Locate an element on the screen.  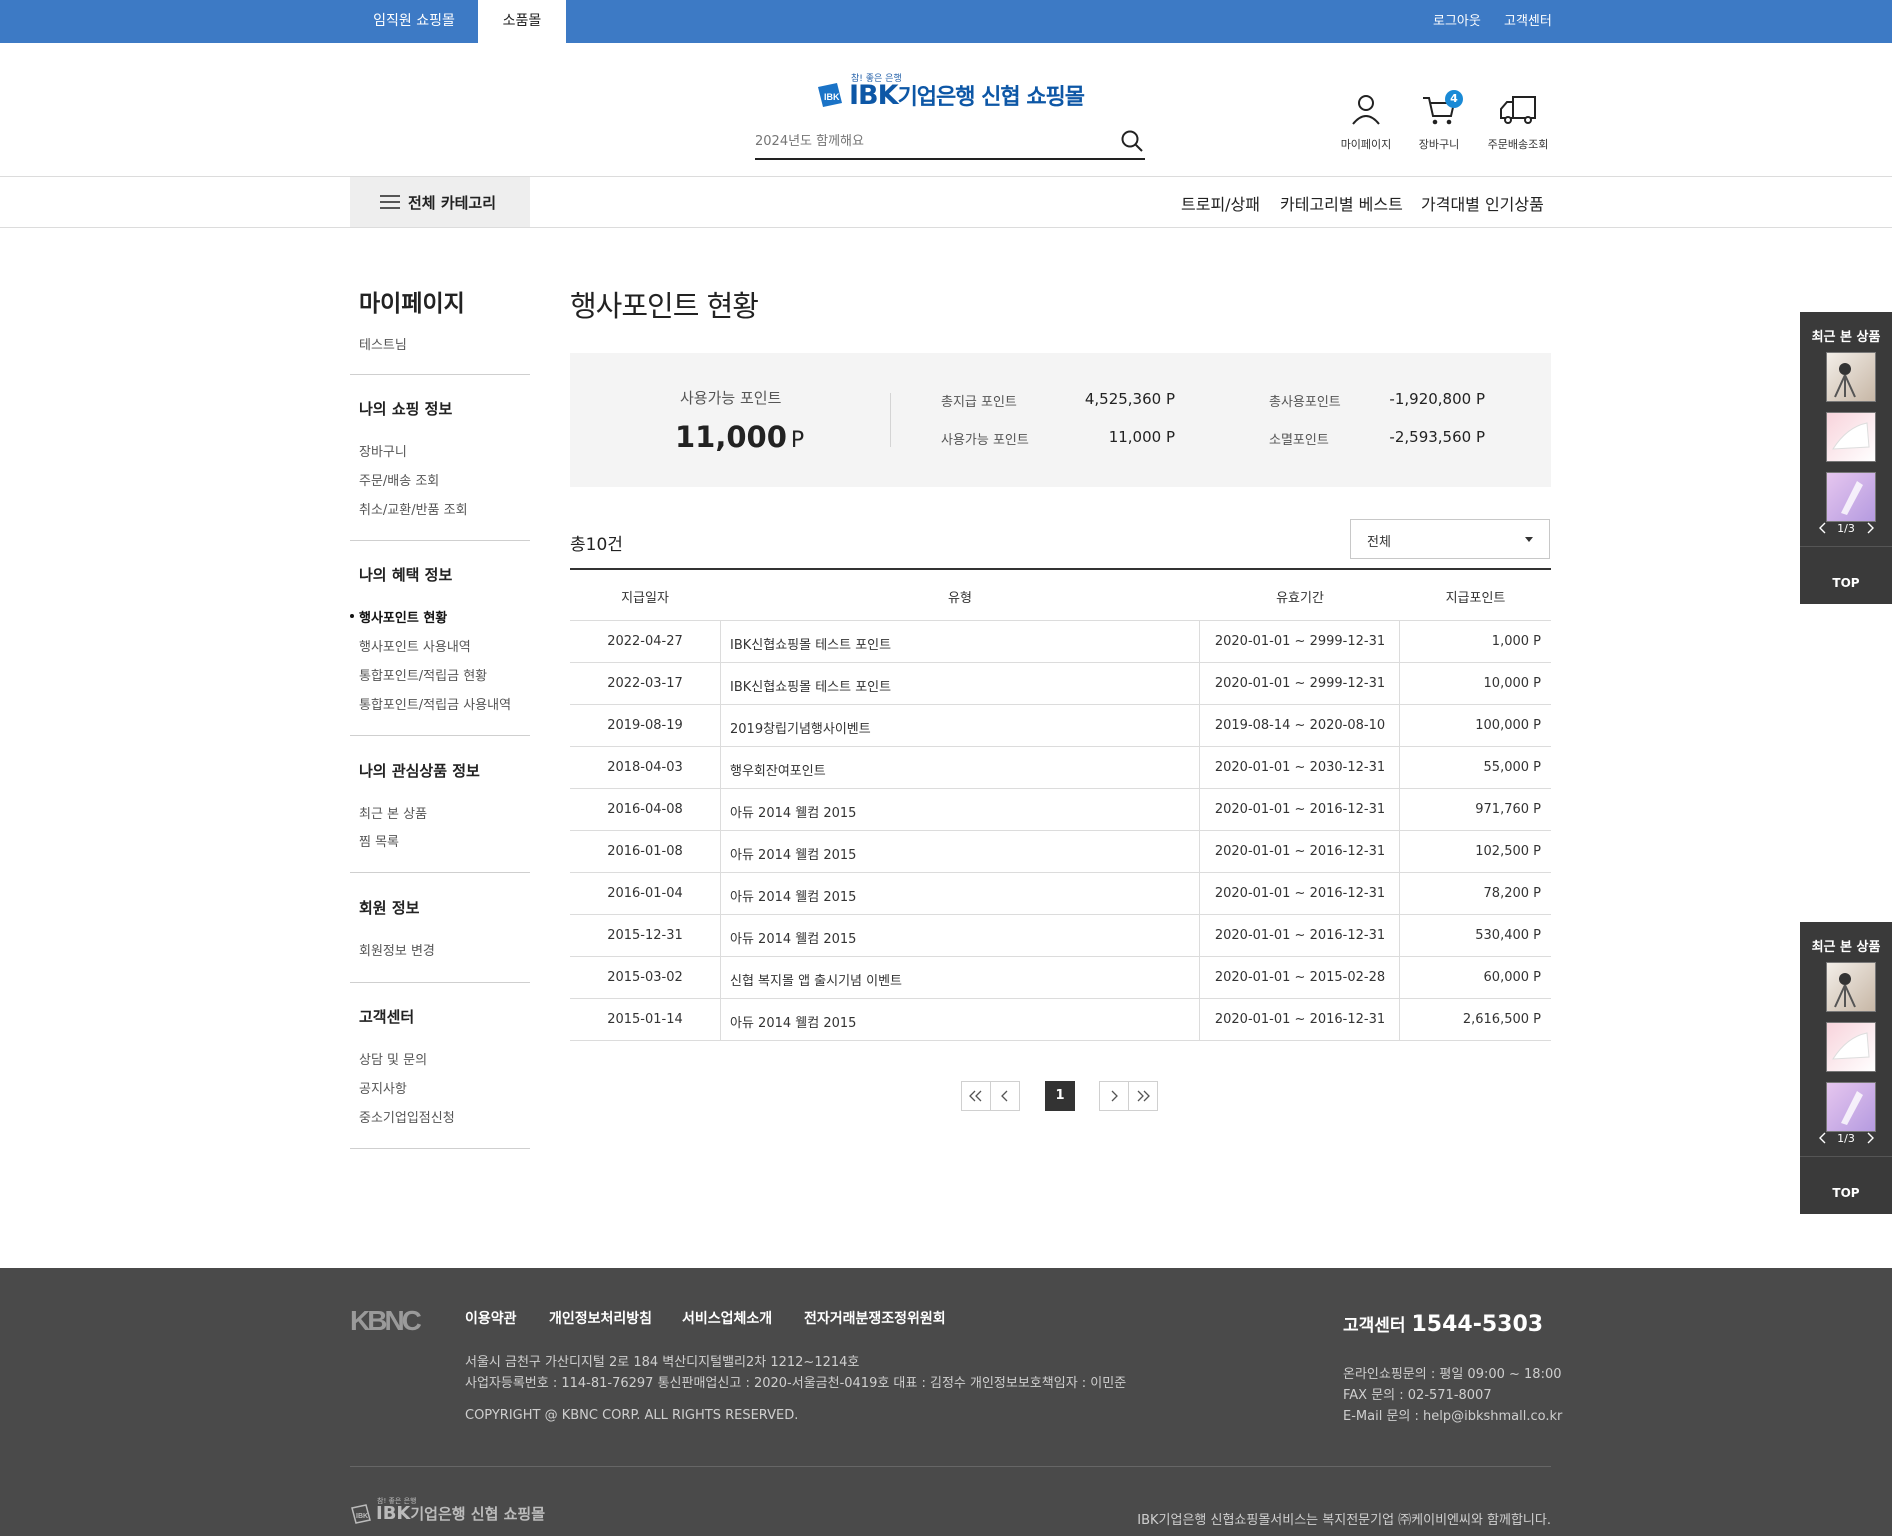
cell-date: 2015-12-31 is located at coordinates (645, 935).